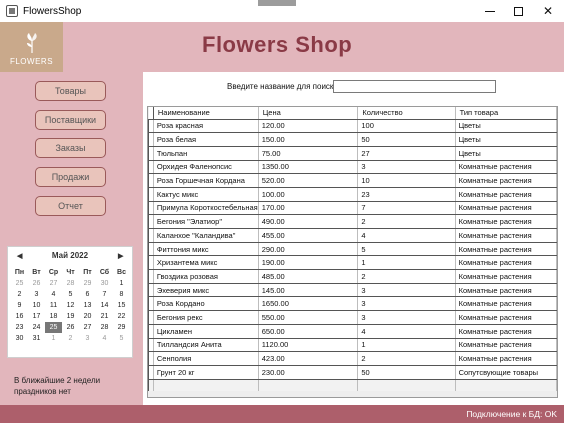 The height and width of the screenshot is (423, 564). I want to click on cell-name: Хризантема микс, so click(206, 263).